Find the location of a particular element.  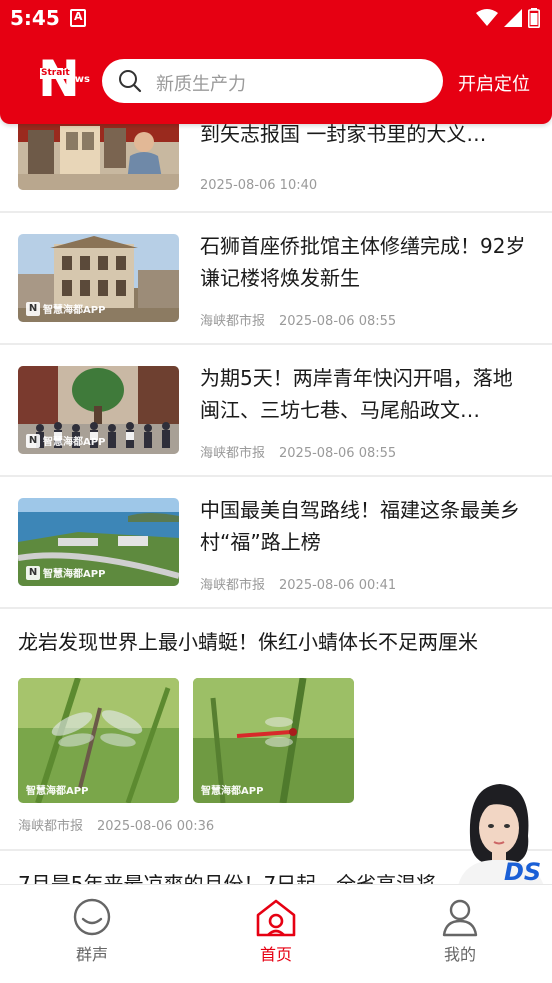

home-icon is located at coordinates (276, 918).